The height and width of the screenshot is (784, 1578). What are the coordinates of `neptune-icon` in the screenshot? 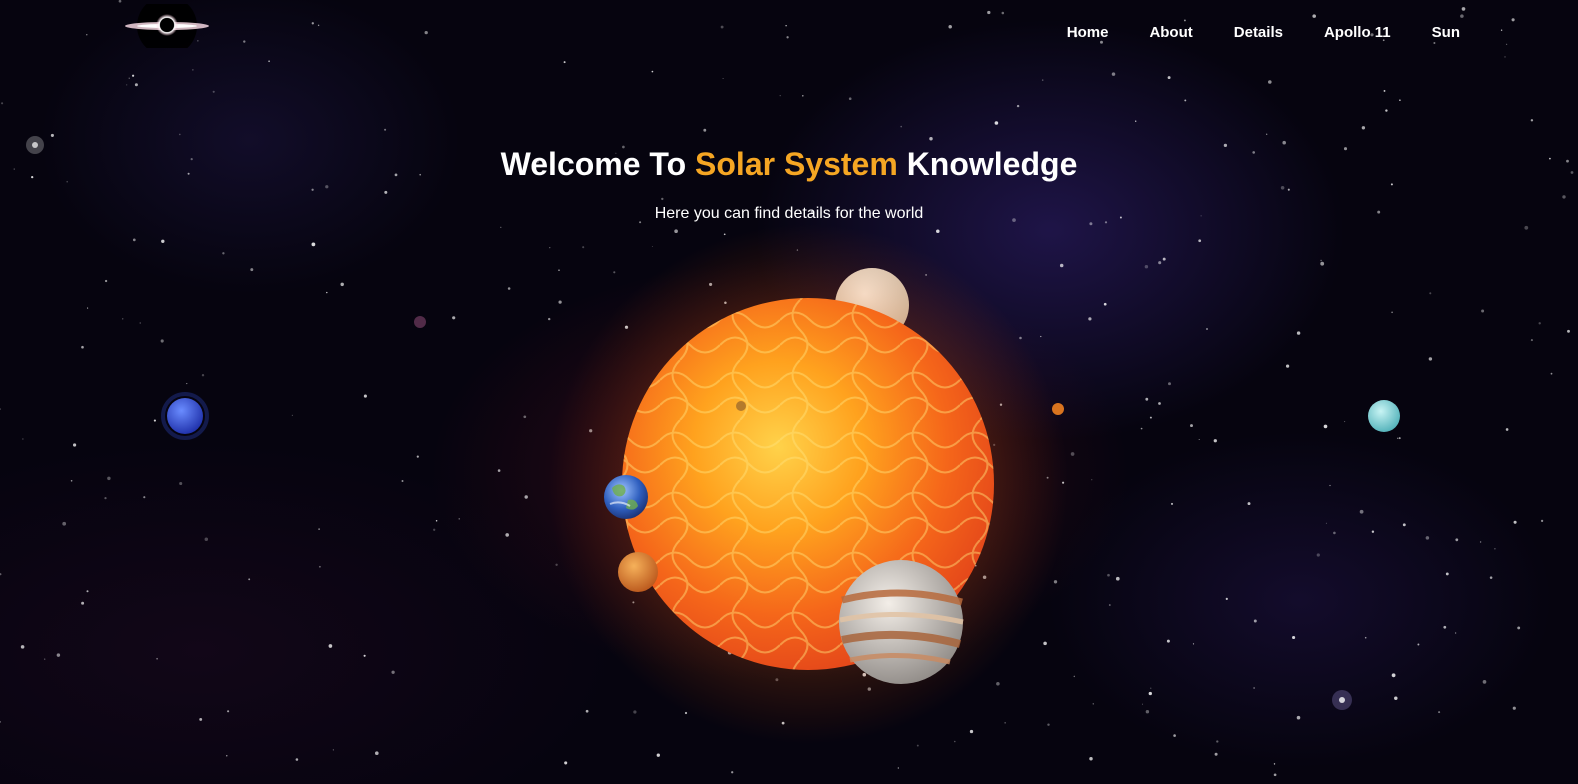 It's located at (185, 416).